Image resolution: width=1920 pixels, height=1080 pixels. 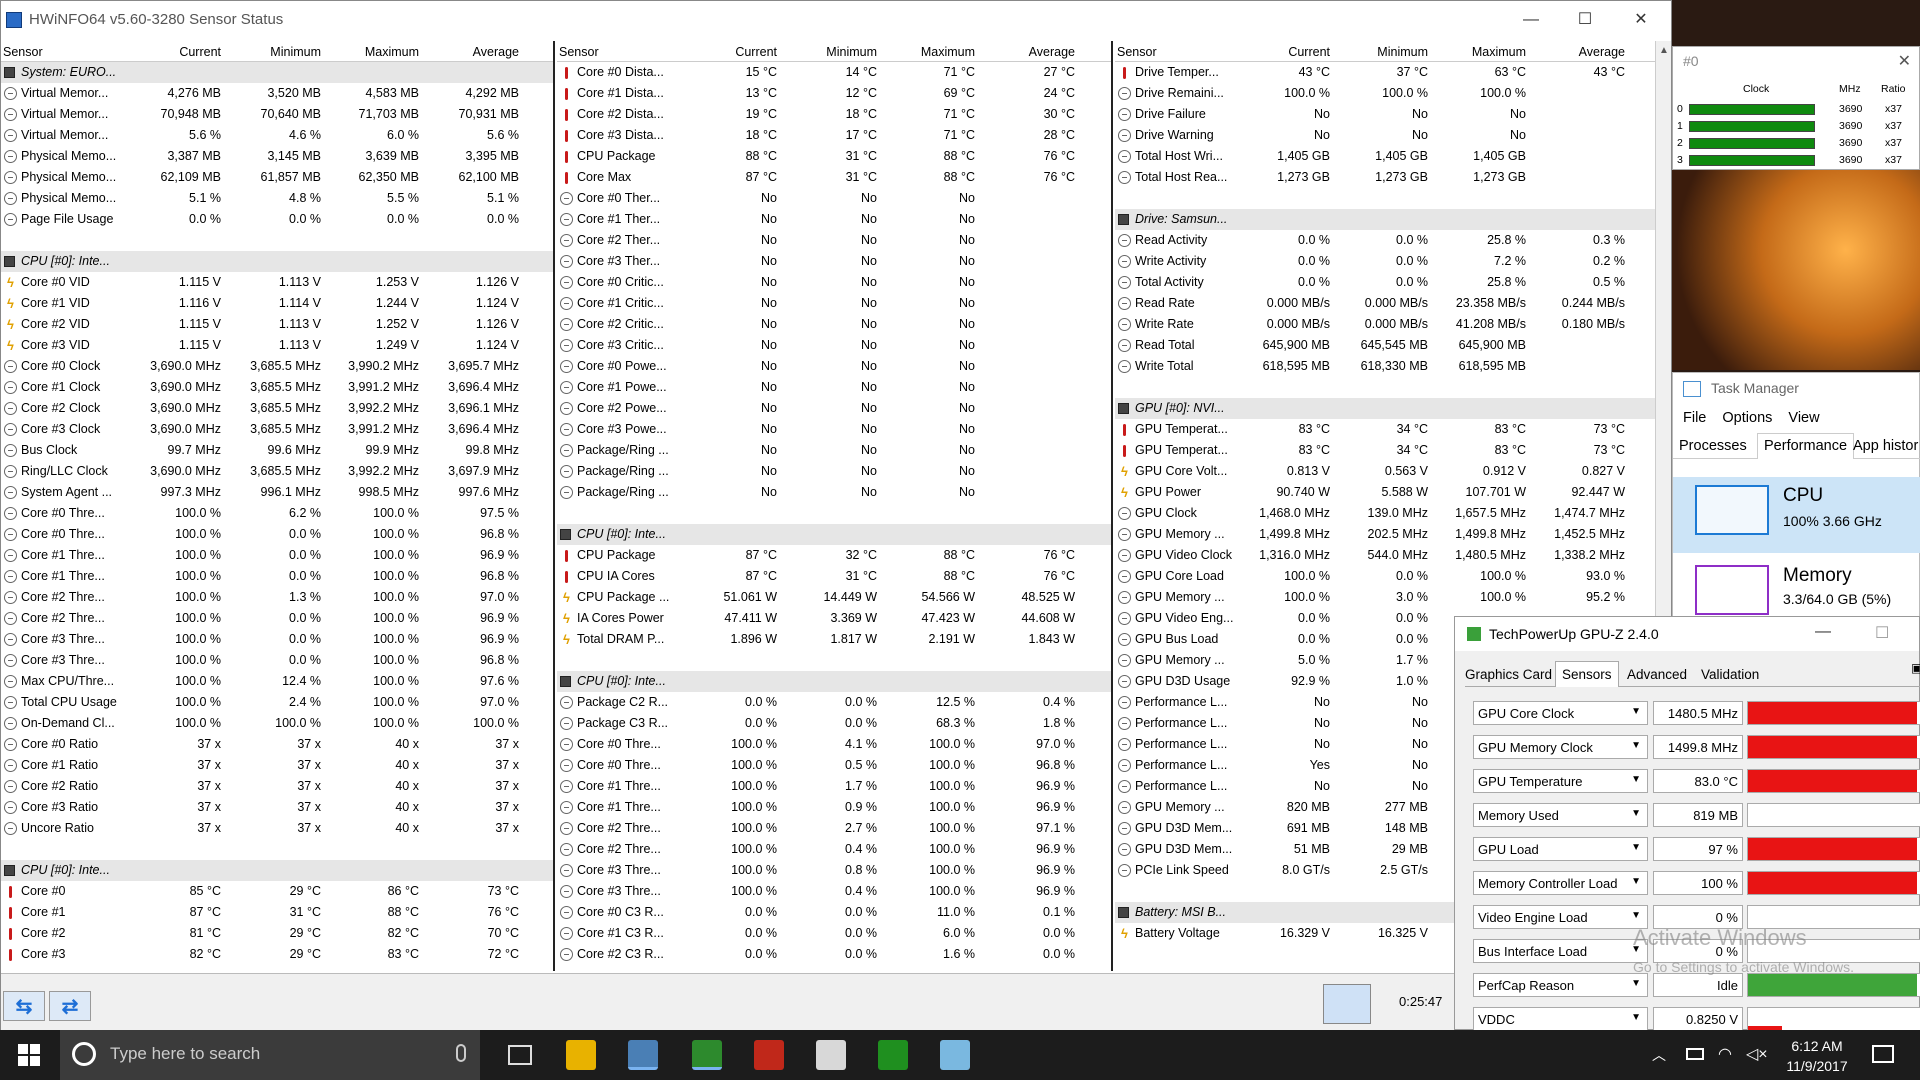 I want to click on sensor-row: Core #3 Ratio 37 x 37 x 40 x 37 x, so click(x=277, y=807).